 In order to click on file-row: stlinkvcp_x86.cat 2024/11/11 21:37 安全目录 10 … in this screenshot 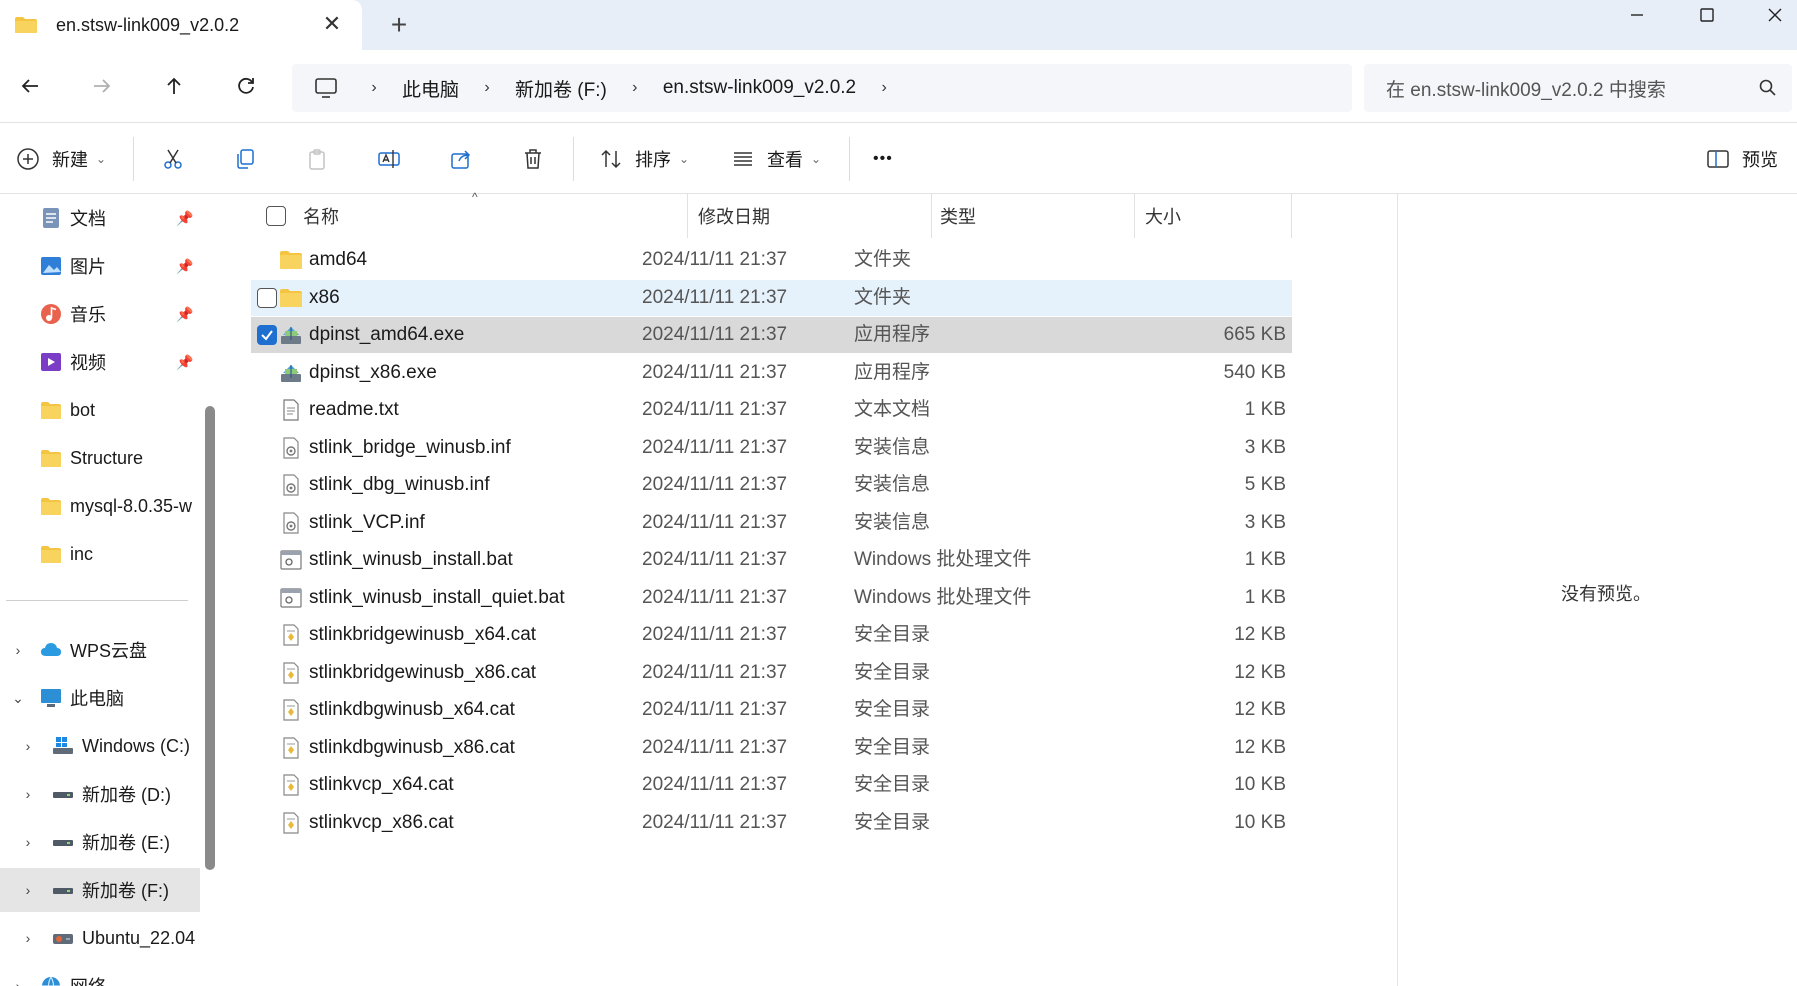, I will do `click(771, 823)`.